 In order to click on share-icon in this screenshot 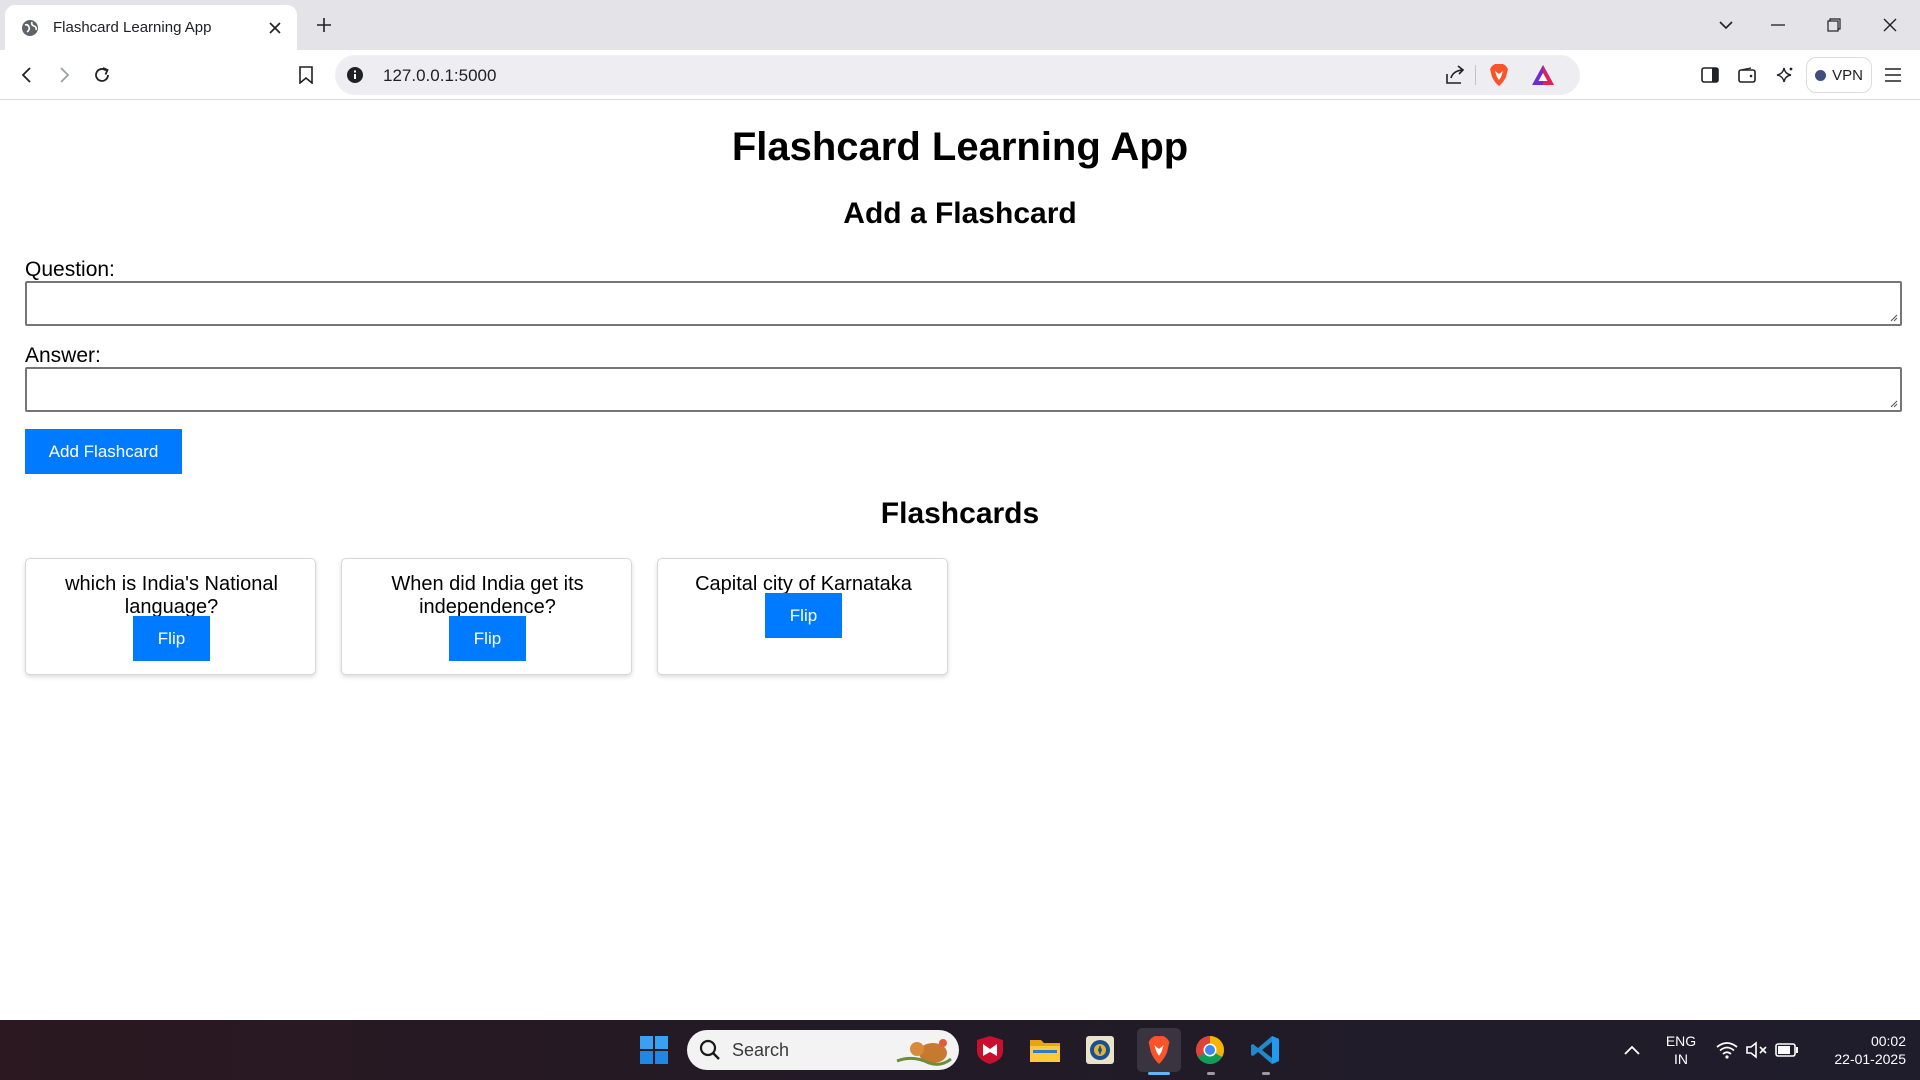, I will do `click(1455, 75)`.